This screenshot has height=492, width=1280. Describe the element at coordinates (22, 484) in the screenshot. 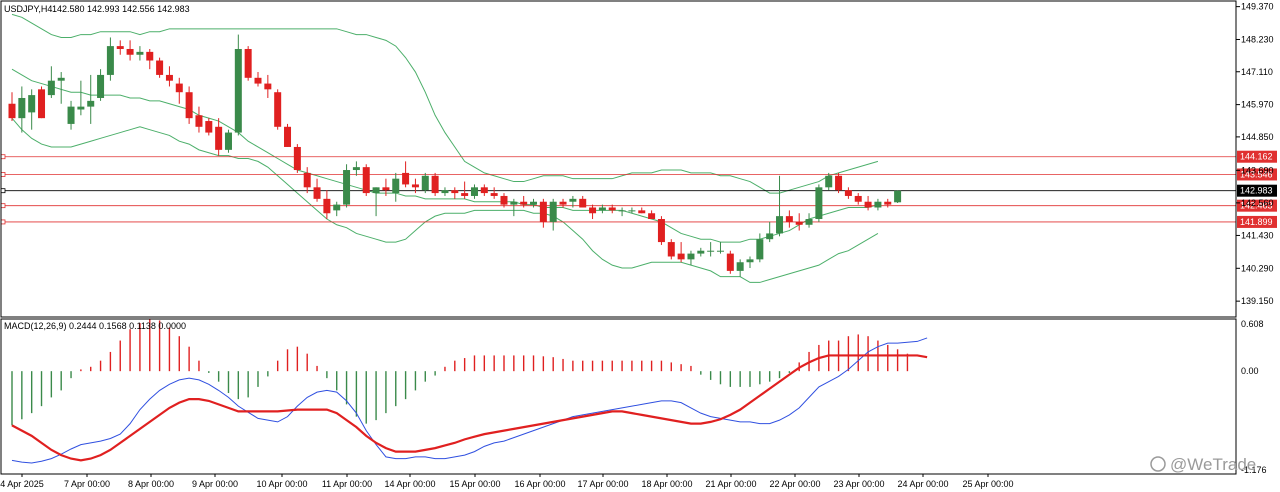

I see `time-tick-label: 4 Apr 2025` at that location.